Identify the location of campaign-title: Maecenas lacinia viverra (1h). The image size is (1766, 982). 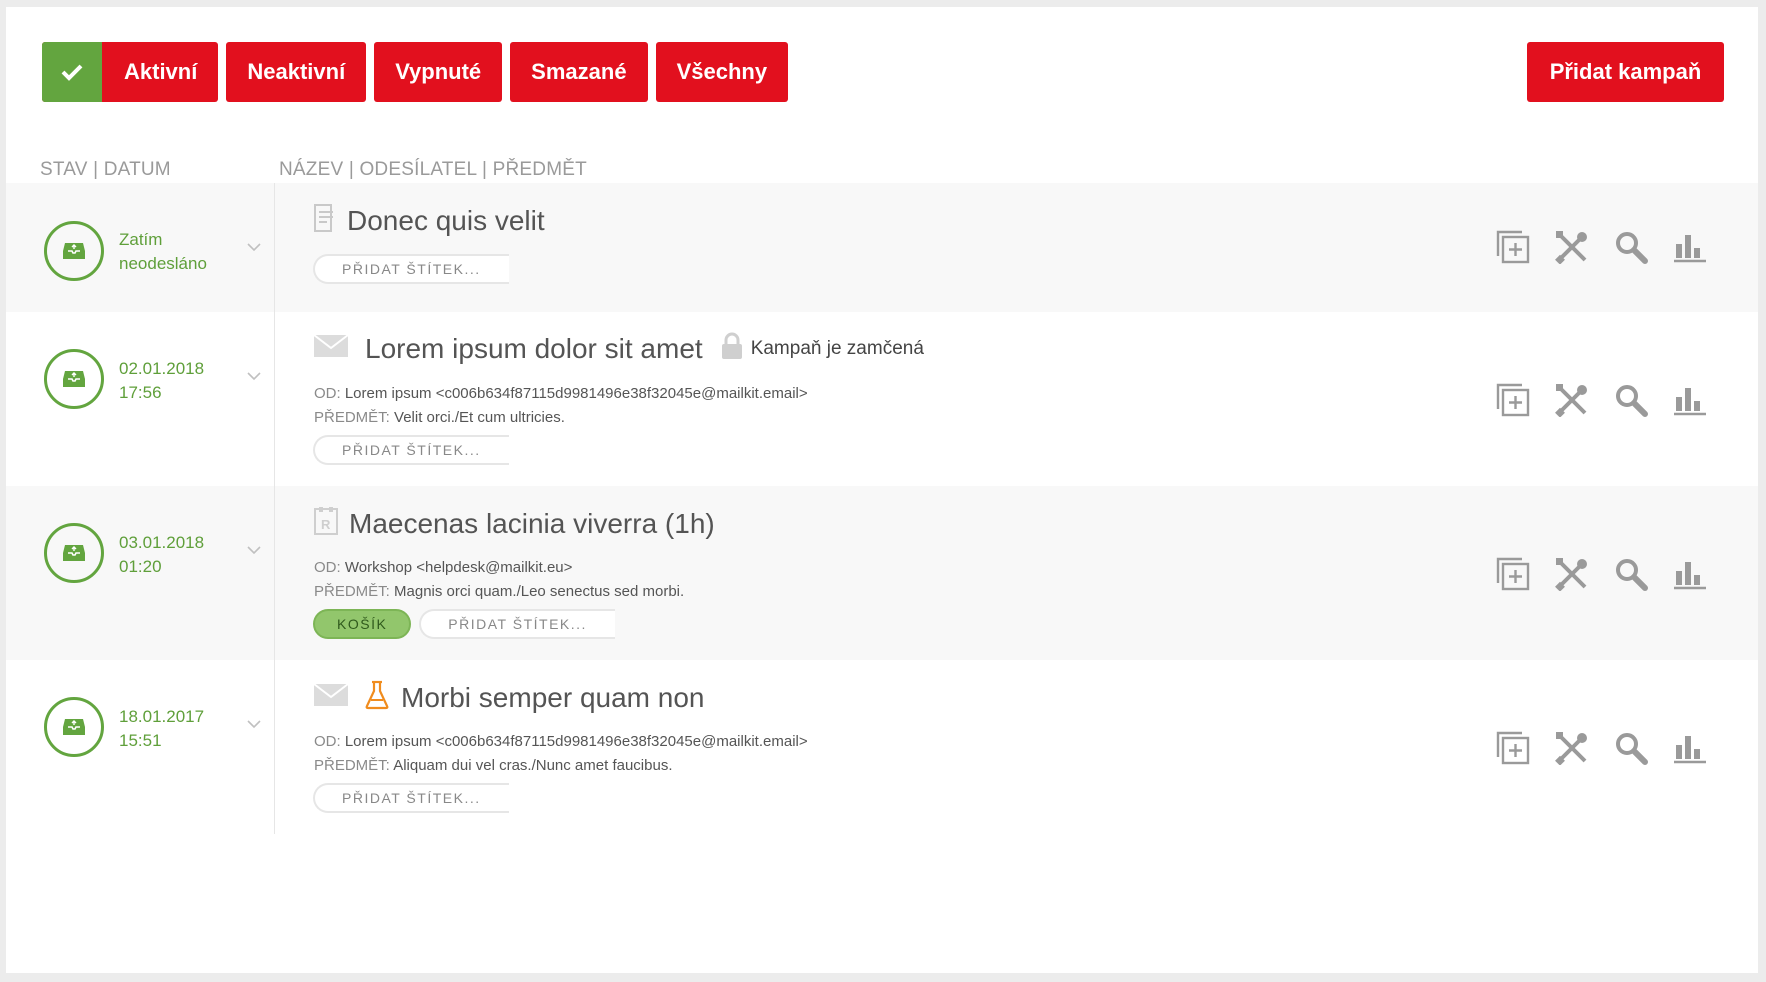
(532, 524).